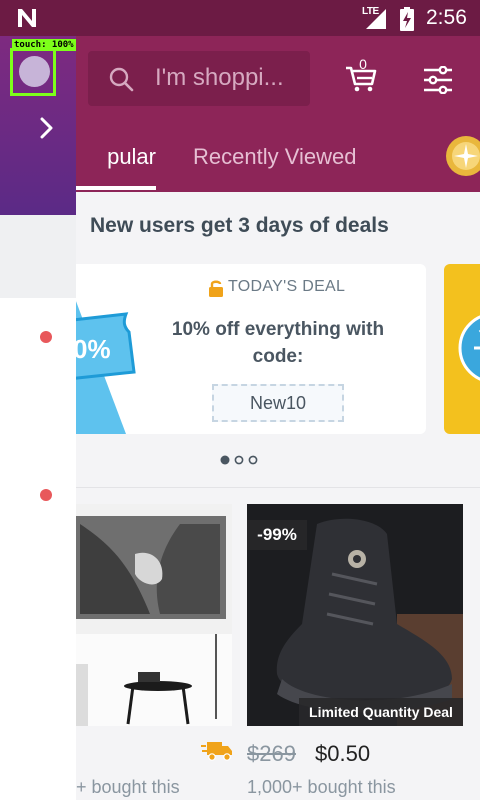  I want to click on next-deal-card, so click(462, 349).